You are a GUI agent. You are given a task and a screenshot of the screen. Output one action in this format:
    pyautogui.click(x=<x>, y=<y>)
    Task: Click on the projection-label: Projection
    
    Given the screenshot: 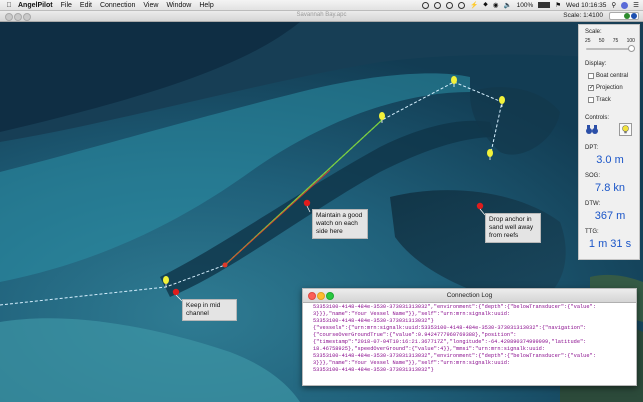 What is the action you would take?
    pyautogui.click(x=609, y=88)
    